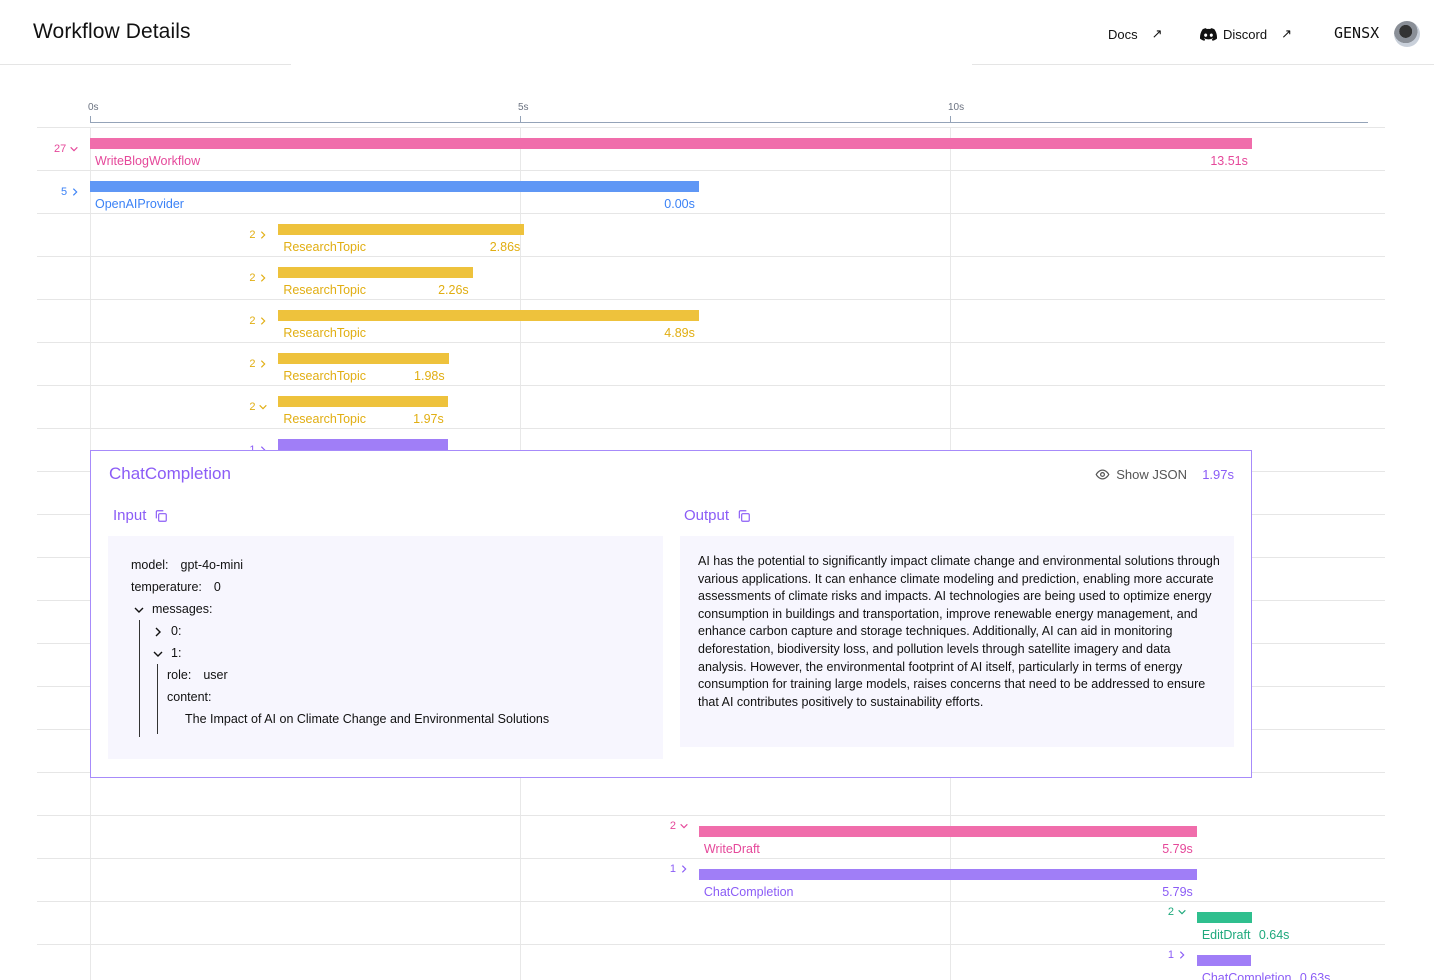 The width and height of the screenshot is (1452, 980). What do you see at coordinates (523, 107) in the screenshot?
I see `axis-tick-label: 5s` at bounding box center [523, 107].